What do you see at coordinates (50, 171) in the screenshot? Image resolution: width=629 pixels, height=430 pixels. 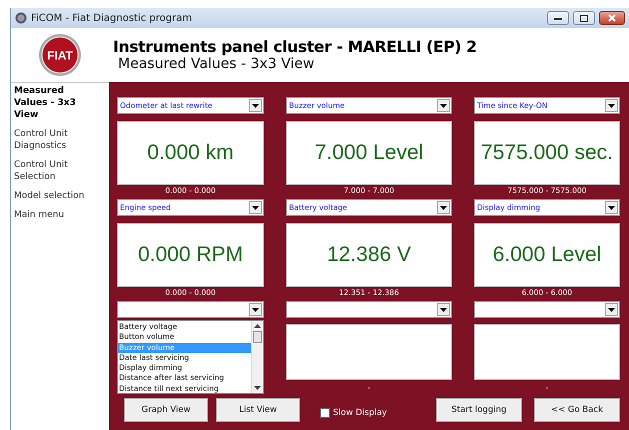 I see `sidebar-item: Control Unit Selection` at bounding box center [50, 171].